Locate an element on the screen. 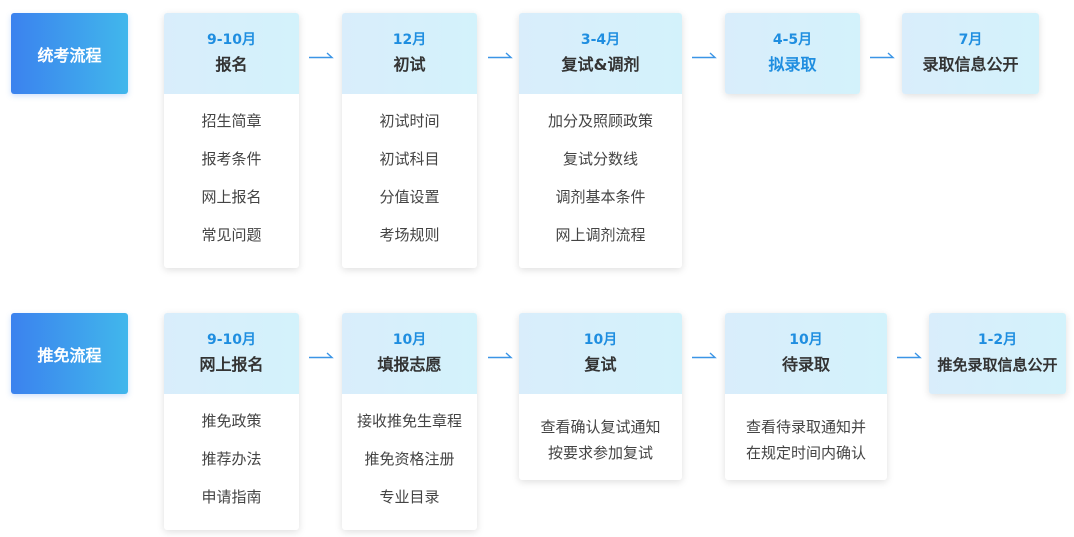  stage-header: 10月 待录取 is located at coordinates (806, 353).